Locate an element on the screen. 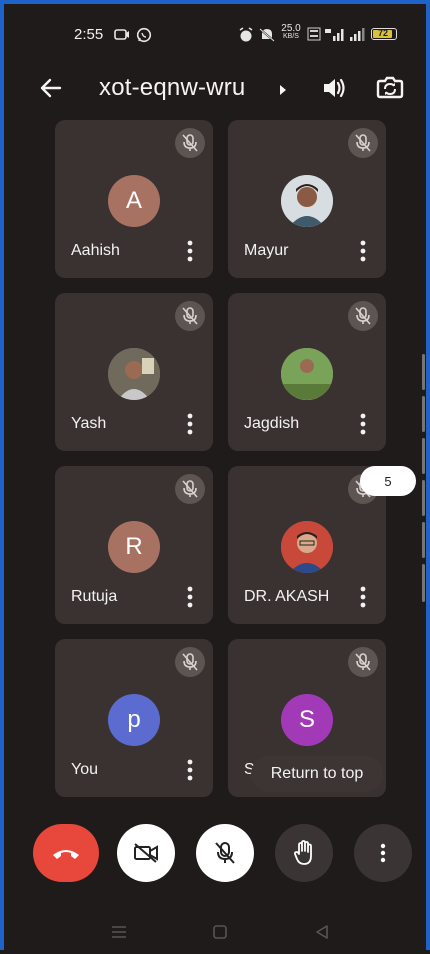 The width and height of the screenshot is (430, 954). speaker-icon is located at coordinates (334, 88).